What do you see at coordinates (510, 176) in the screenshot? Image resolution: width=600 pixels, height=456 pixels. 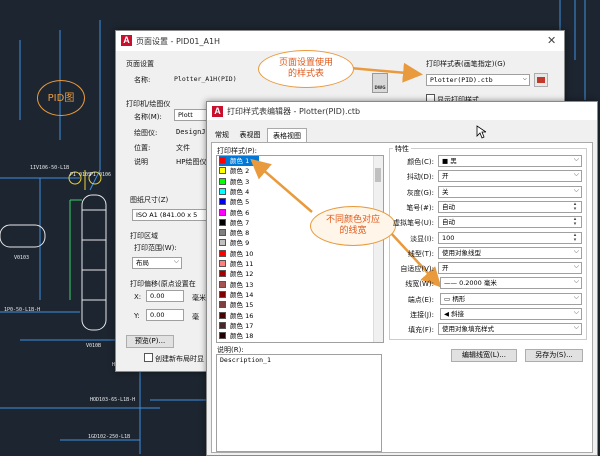 I see `property-dither-input: 开` at bounding box center [510, 176].